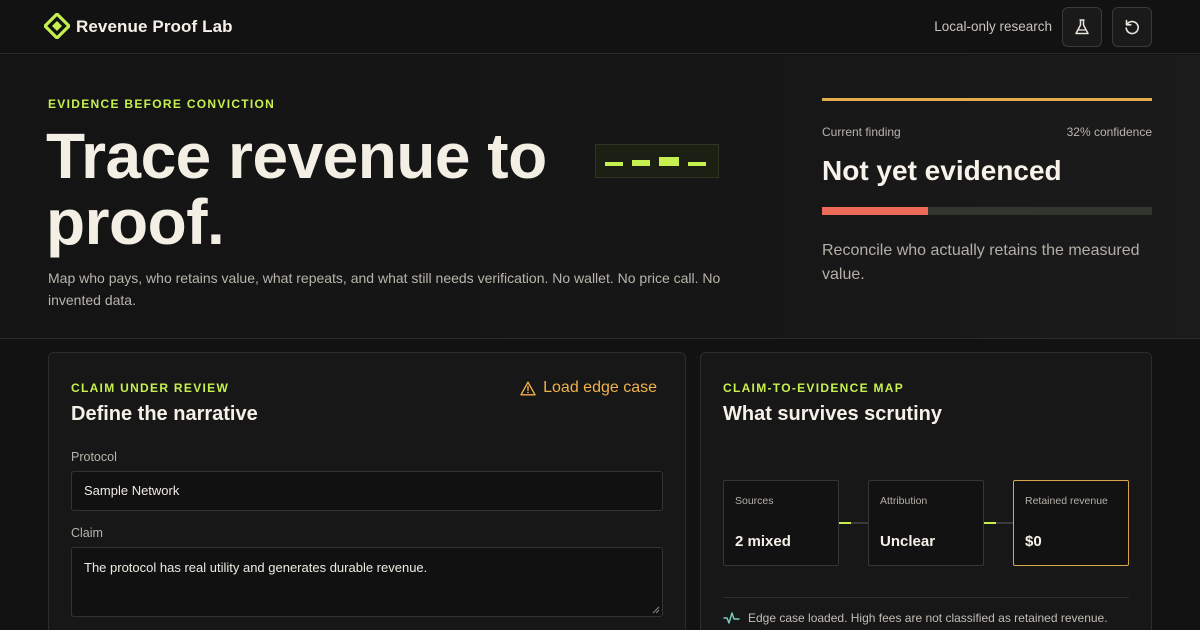 The height and width of the screenshot is (630, 1200). I want to click on claim-label: Claim, so click(87, 533).